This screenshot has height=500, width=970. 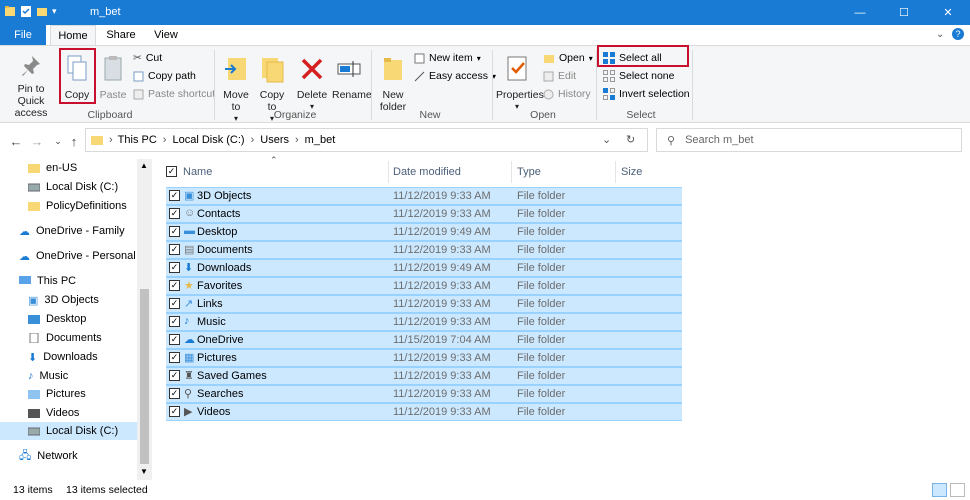 I want to click on tab-view: View, so click(x=166, y=35).